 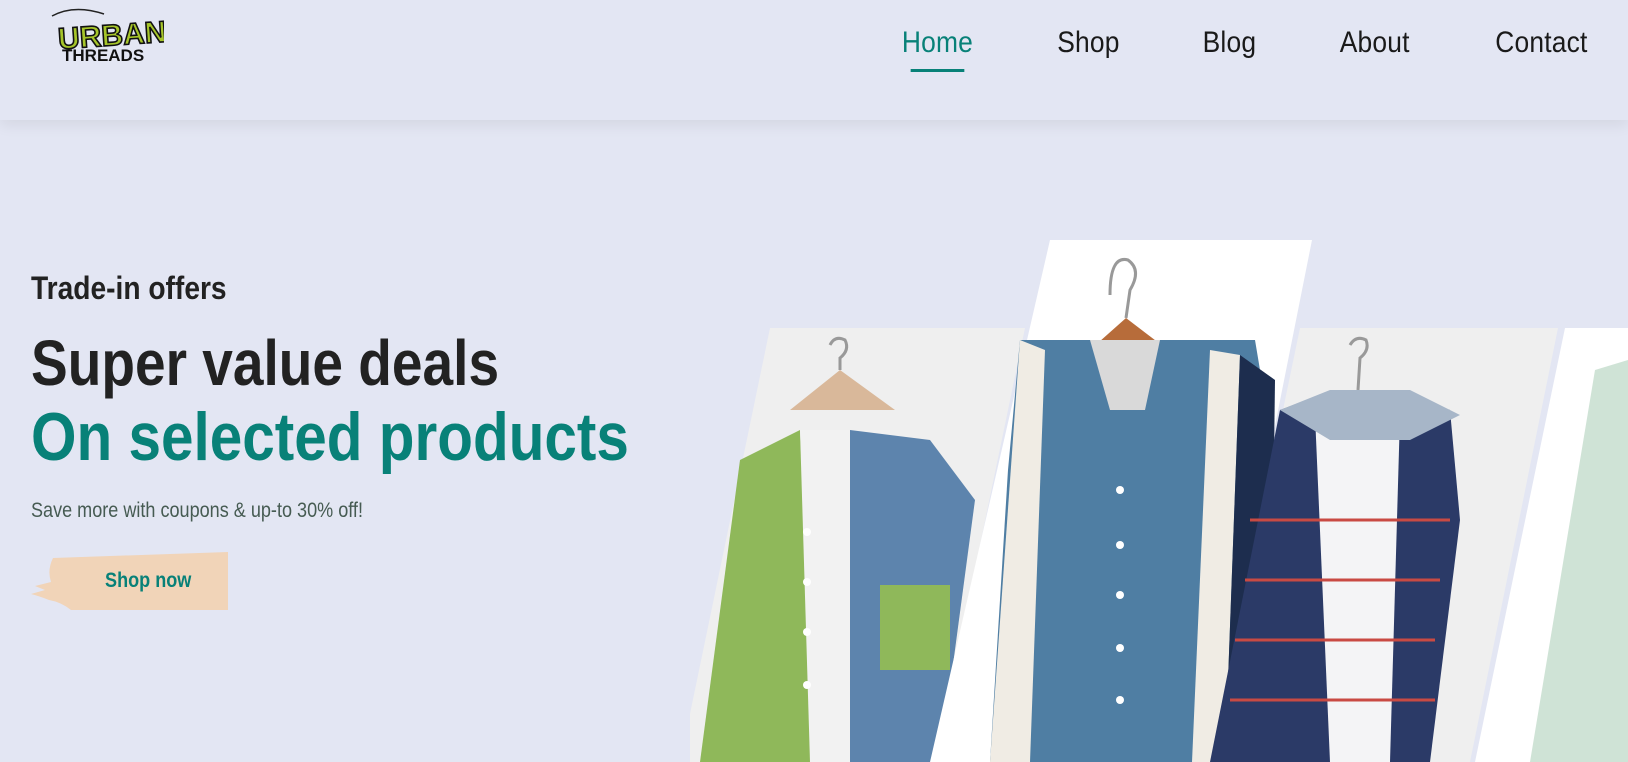 What do you see at coordinates (937, 49) in the screenshot?
I see `nav-home: Home` at bounding box center [937, 49].